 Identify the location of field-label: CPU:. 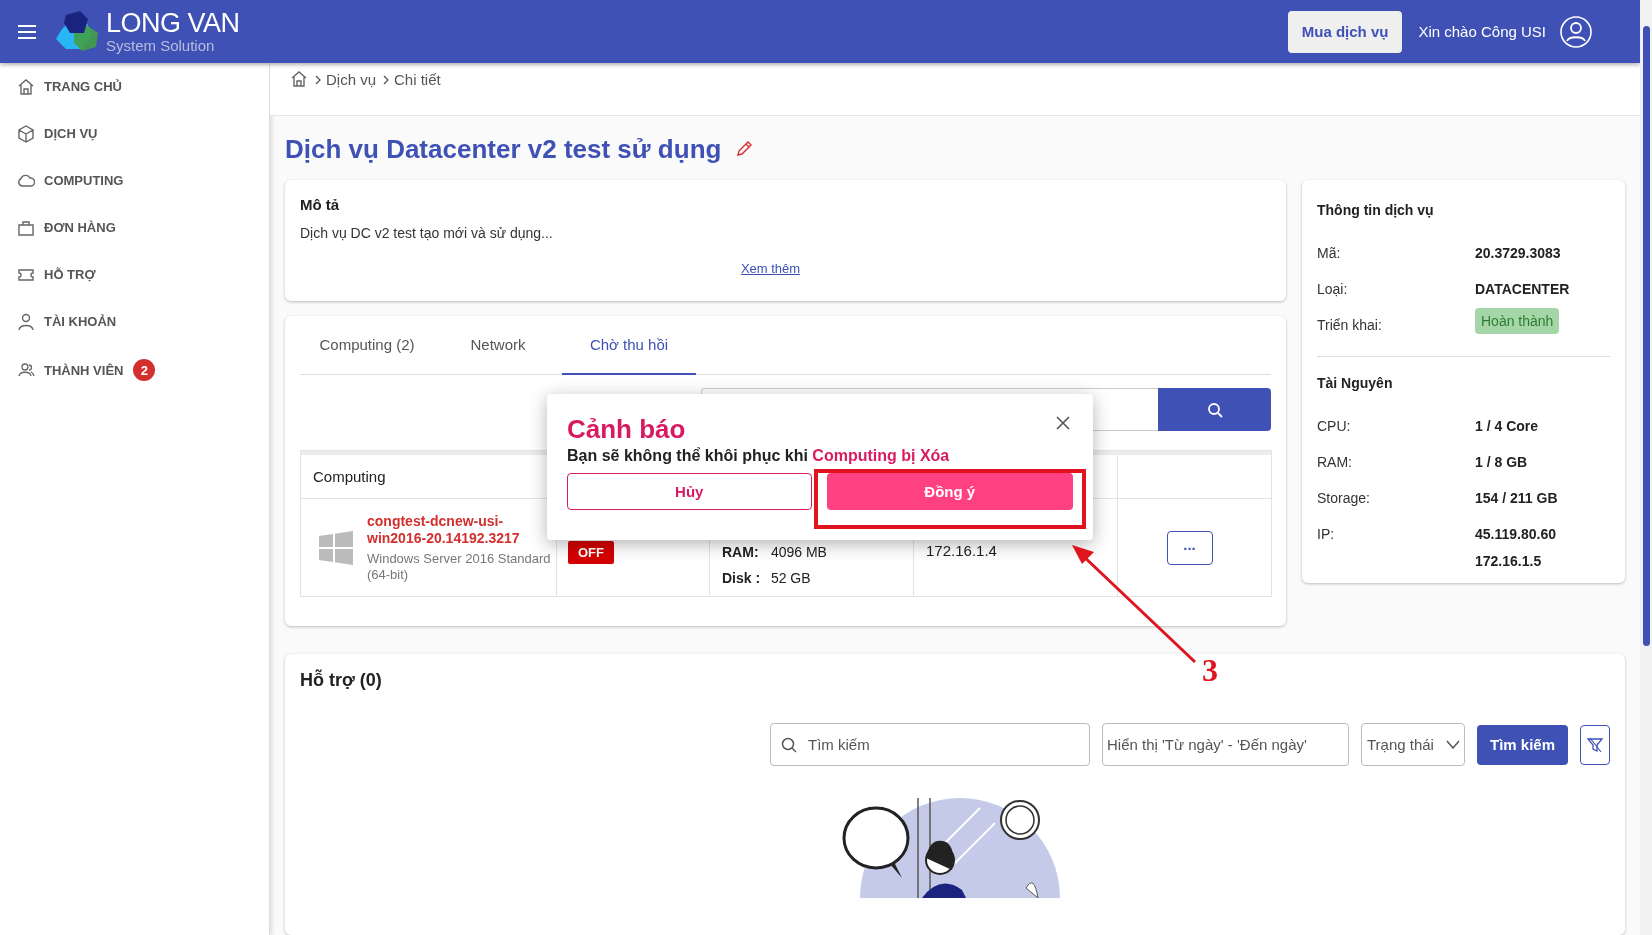
(1334, 425).